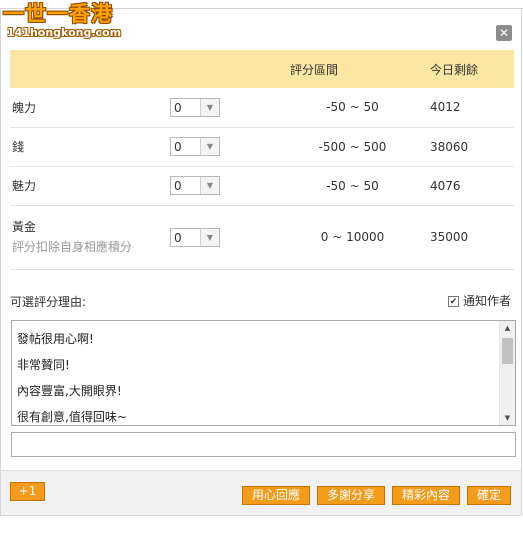  I want to click on list-item: 發帖很用心啊!, so click(55, 338).